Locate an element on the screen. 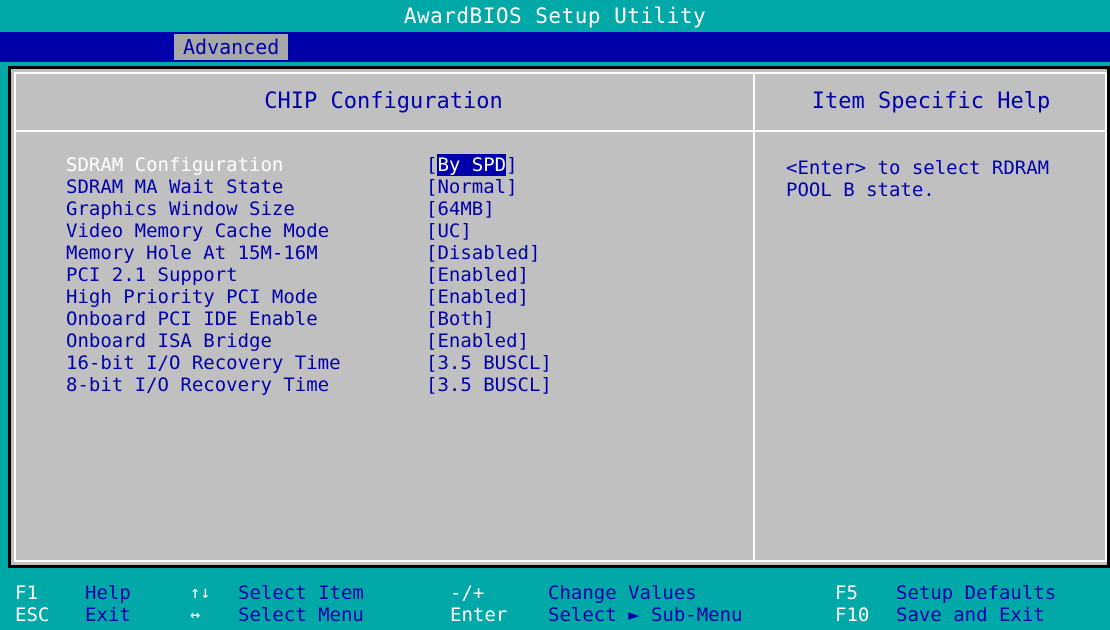  setup-defaults-desc: Setup Defaults is located at coordinates (976, 593).